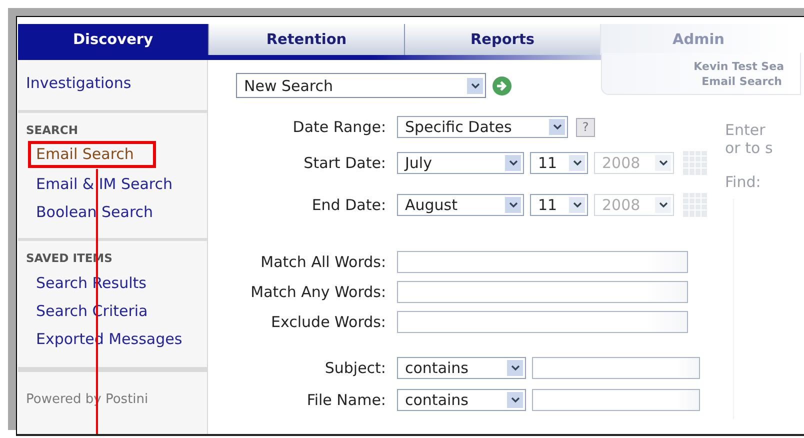 The width and height of the screenshot is (804, 438). What do you see at coordinates (502, 86) in the screenshot?
I see `go-icon` at bounding box center [502, 86].